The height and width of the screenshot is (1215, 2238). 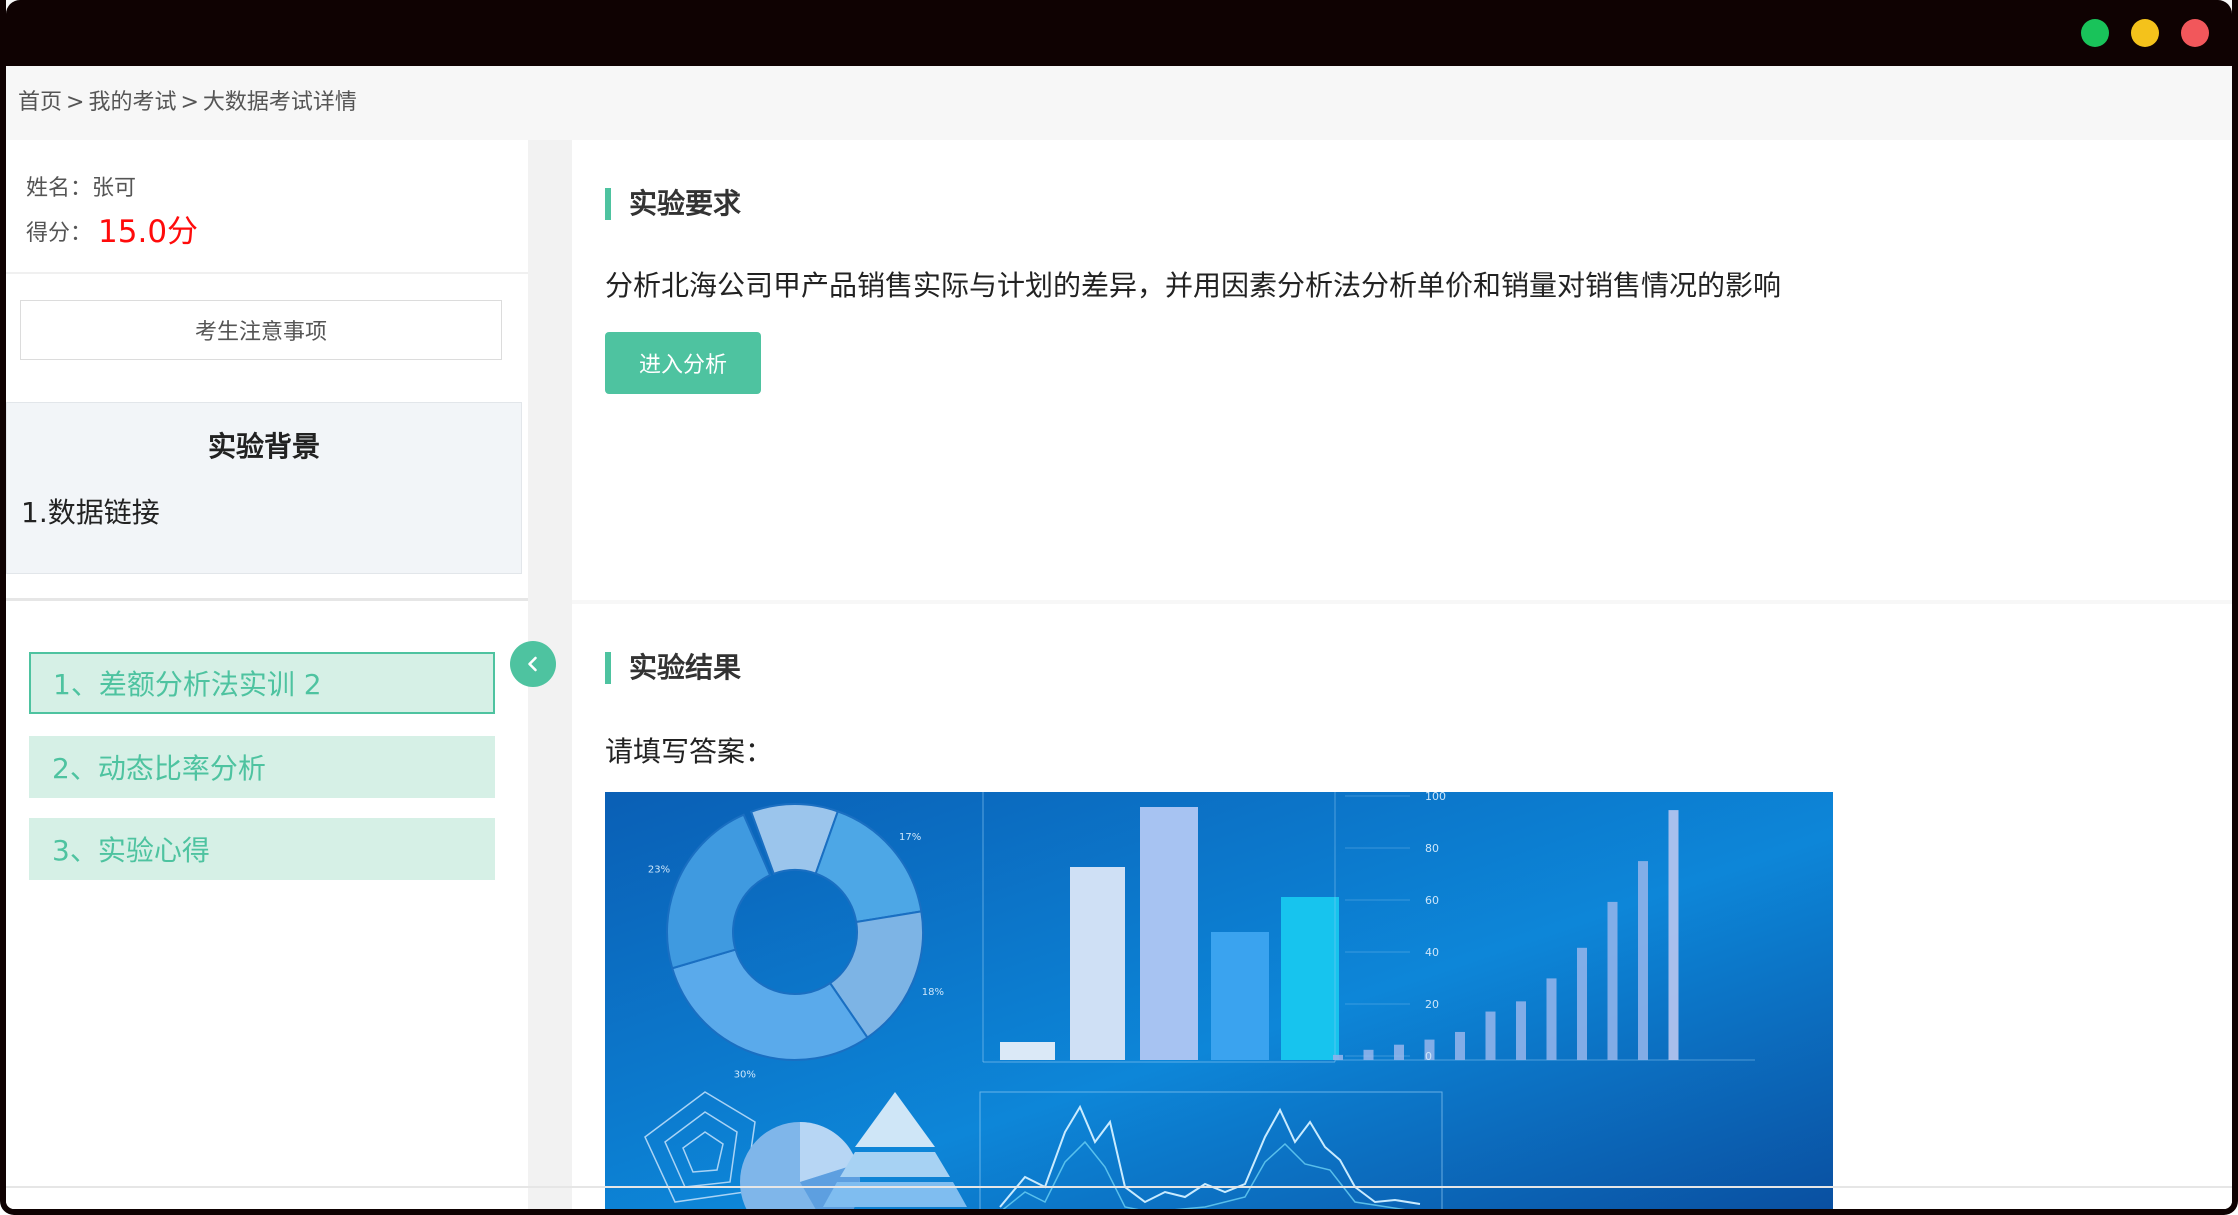 I want to click on bar-axis-tick: 80, so click(x=1432, y=848).